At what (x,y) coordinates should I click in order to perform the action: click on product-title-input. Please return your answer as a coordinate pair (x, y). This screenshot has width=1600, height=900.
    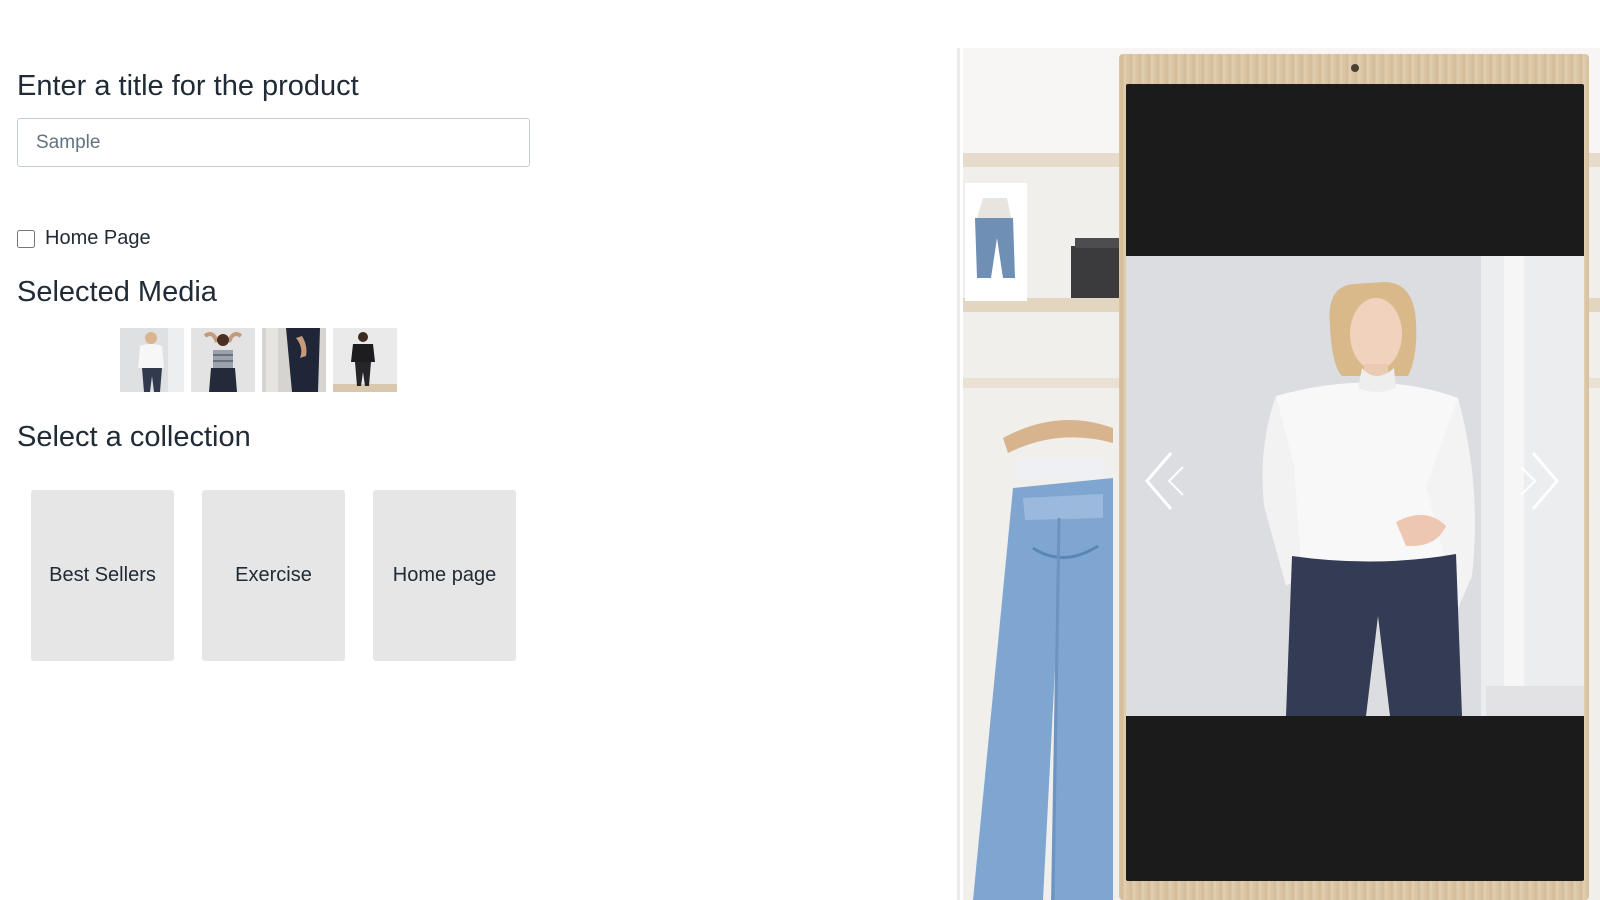
    Looking at the image, I should click on (273, 142).